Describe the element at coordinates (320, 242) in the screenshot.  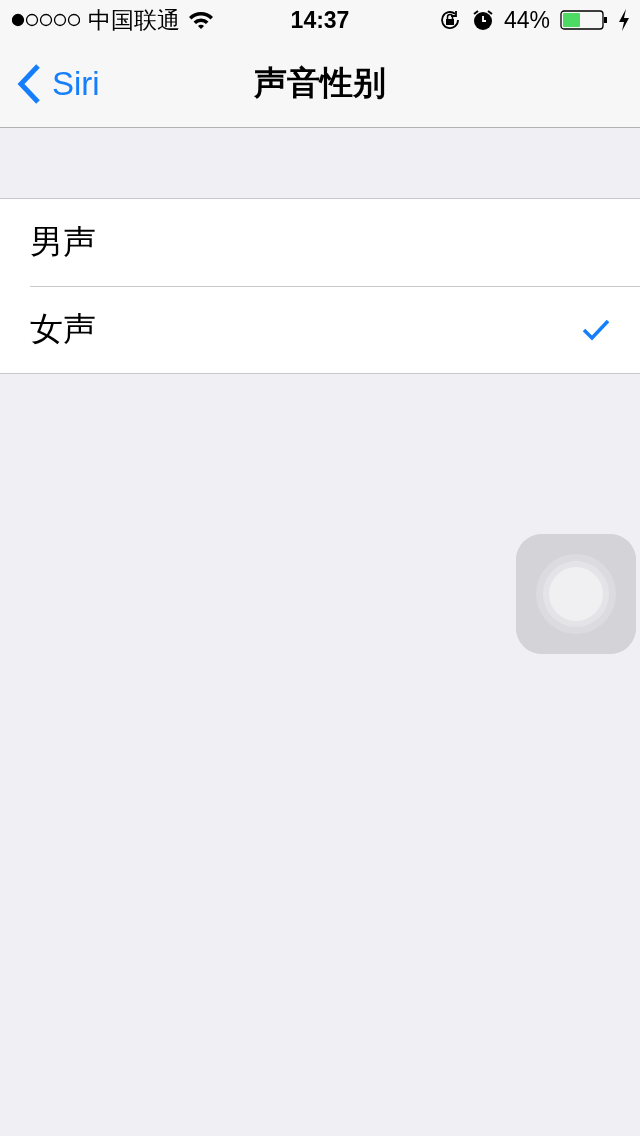
I see `voice-option: 男声` at that location.